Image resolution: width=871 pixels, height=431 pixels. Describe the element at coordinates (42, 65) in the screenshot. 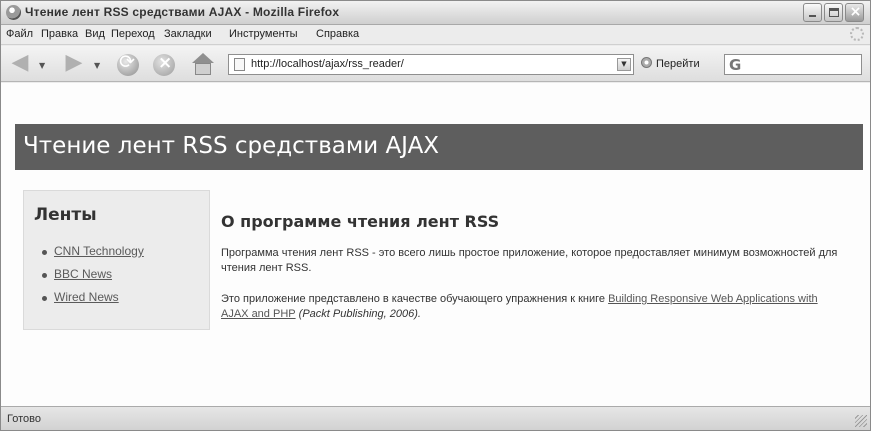

I see `back-history-dropdown-icon: ▼` at that location.